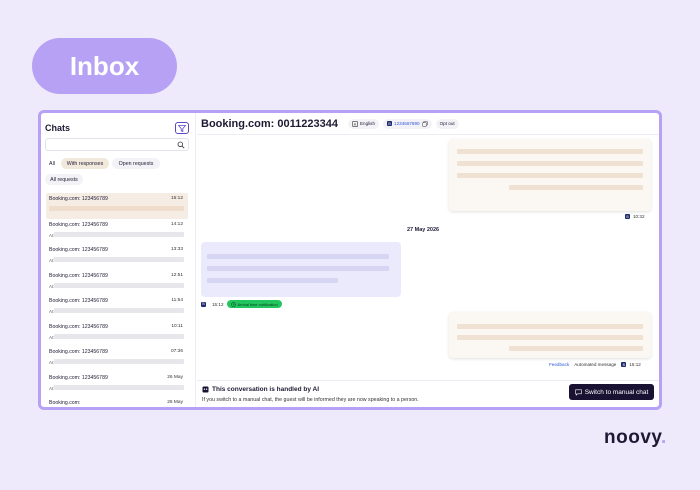  Describe the element at coordinates (176, 198) in the screenshot. I see `chat-time: 15:12` at that location.